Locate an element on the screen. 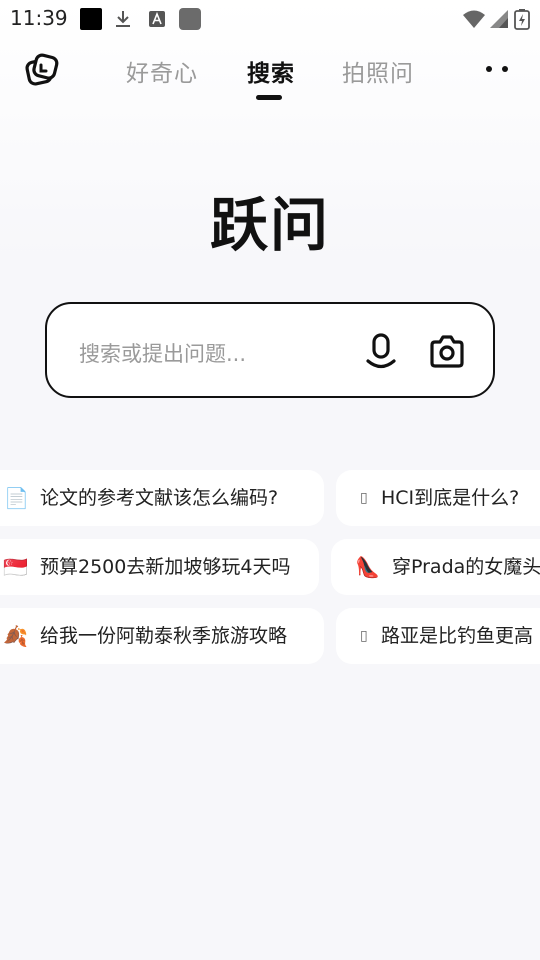 Image resolution: width=540 pixels, height=960 pixels. camera-icon is located at coordinates (447, 352).